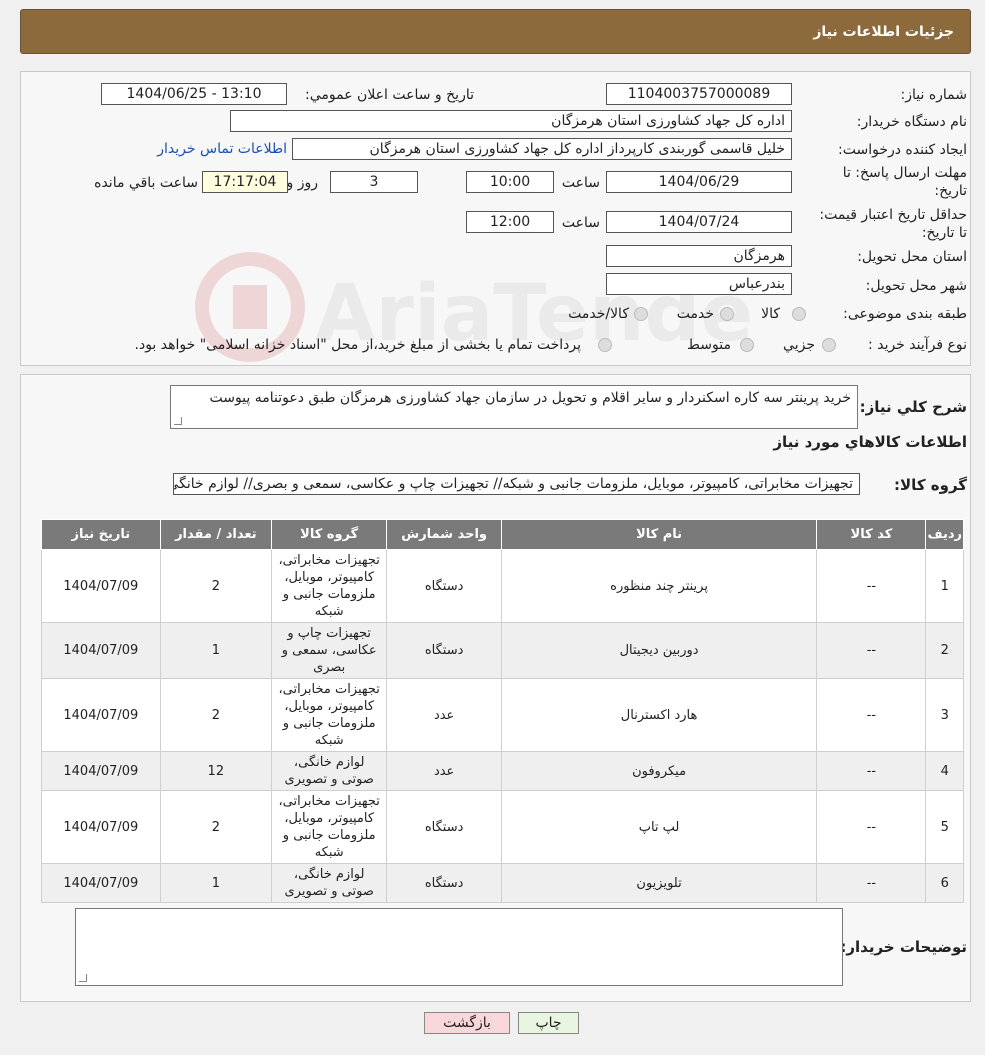 The width and height of the screenshot is (985, 1055). I want to click on validity-label: حداقل تاریخ اعتبار قیمت: تا تاریخ:, so click(893, 224).